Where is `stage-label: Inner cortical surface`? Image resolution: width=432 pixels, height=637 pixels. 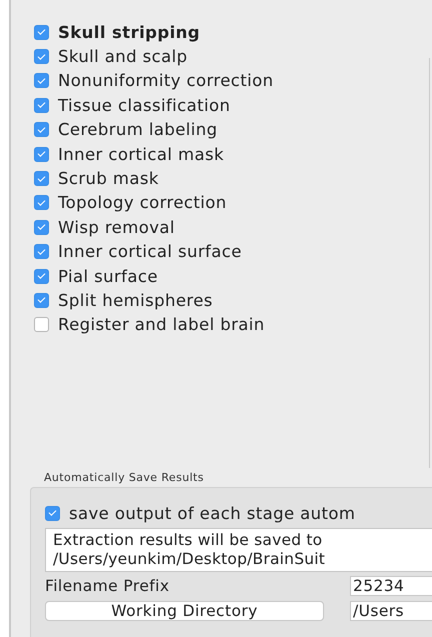
stage-label: Inner cortical surface is located at coordinates (150, 252).